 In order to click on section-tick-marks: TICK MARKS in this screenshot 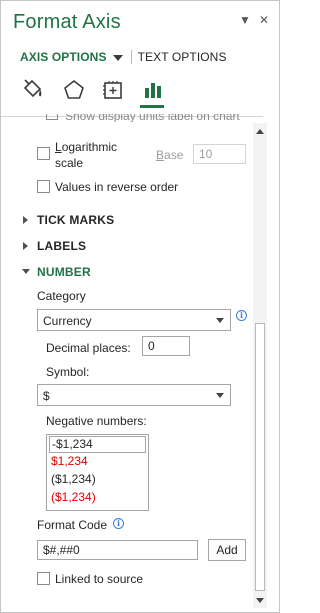, I will do `click(75, 220)`.